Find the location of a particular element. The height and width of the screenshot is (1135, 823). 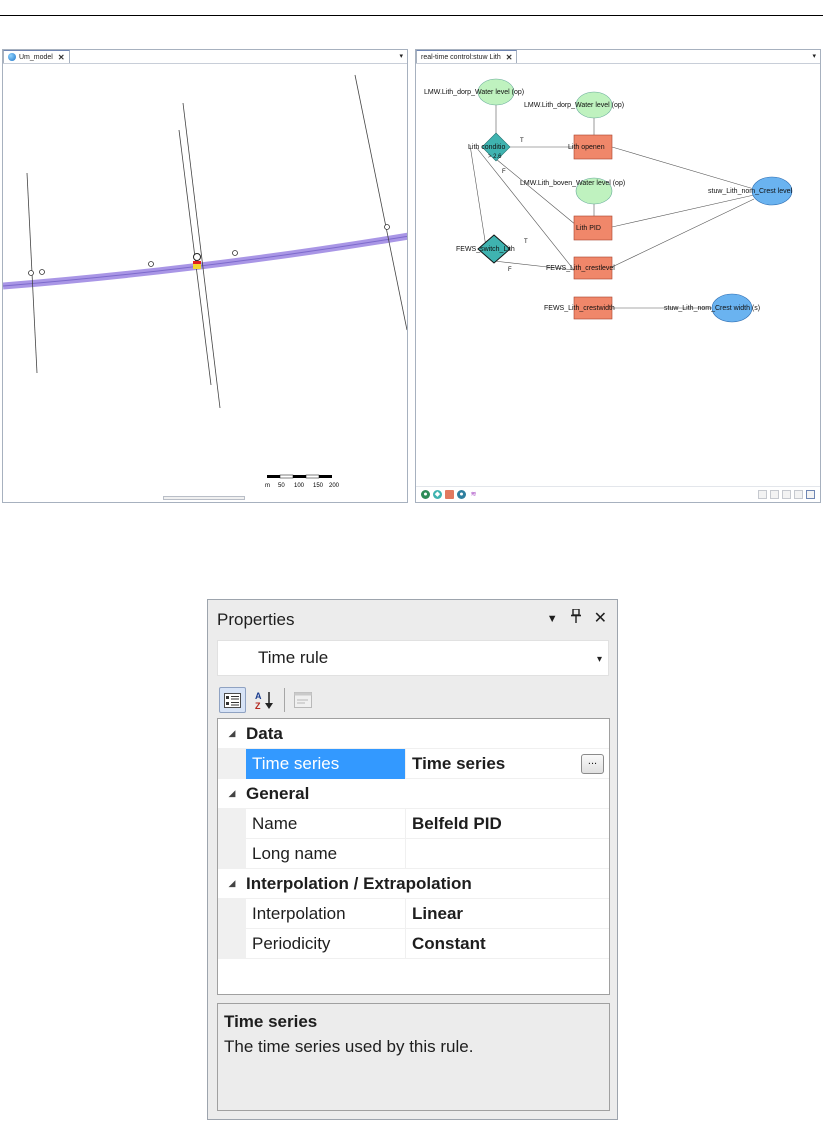

svg-text: Z is located at coordinates (258, 705).